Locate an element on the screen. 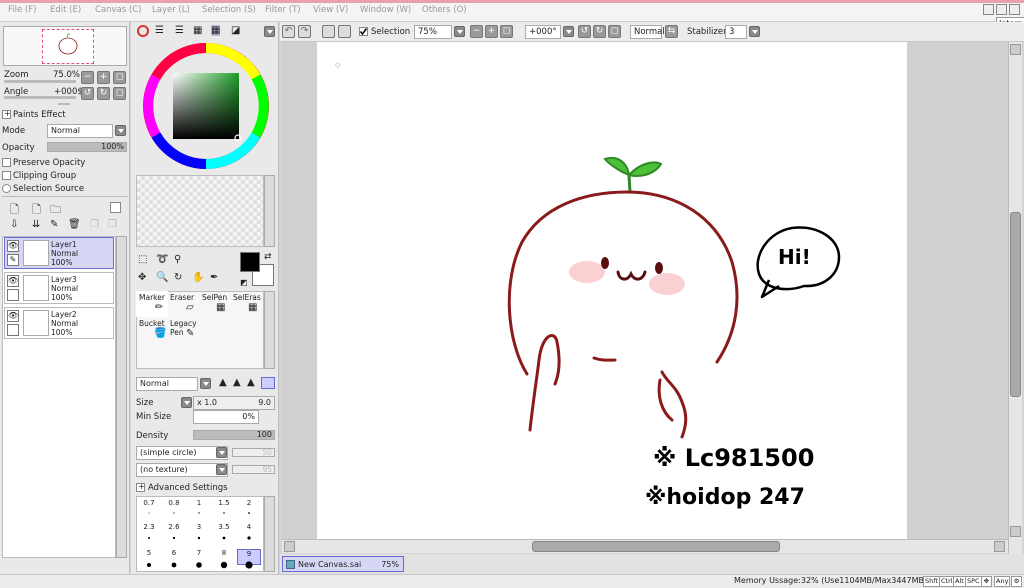 Image resolution: width=1024 pixels, height=588 pixels. zoom-reset-icon: ◻ is located at coordinates (506, 31).